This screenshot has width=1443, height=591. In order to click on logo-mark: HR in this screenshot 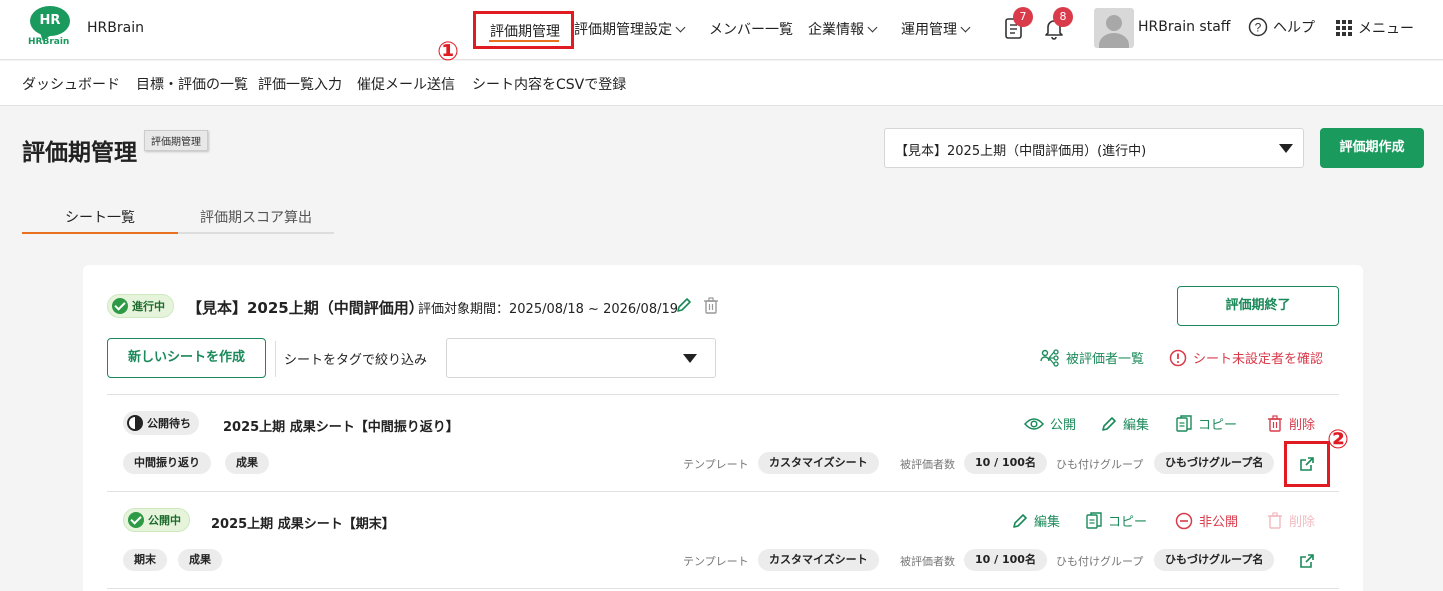, I will do `click(50, 21)`.